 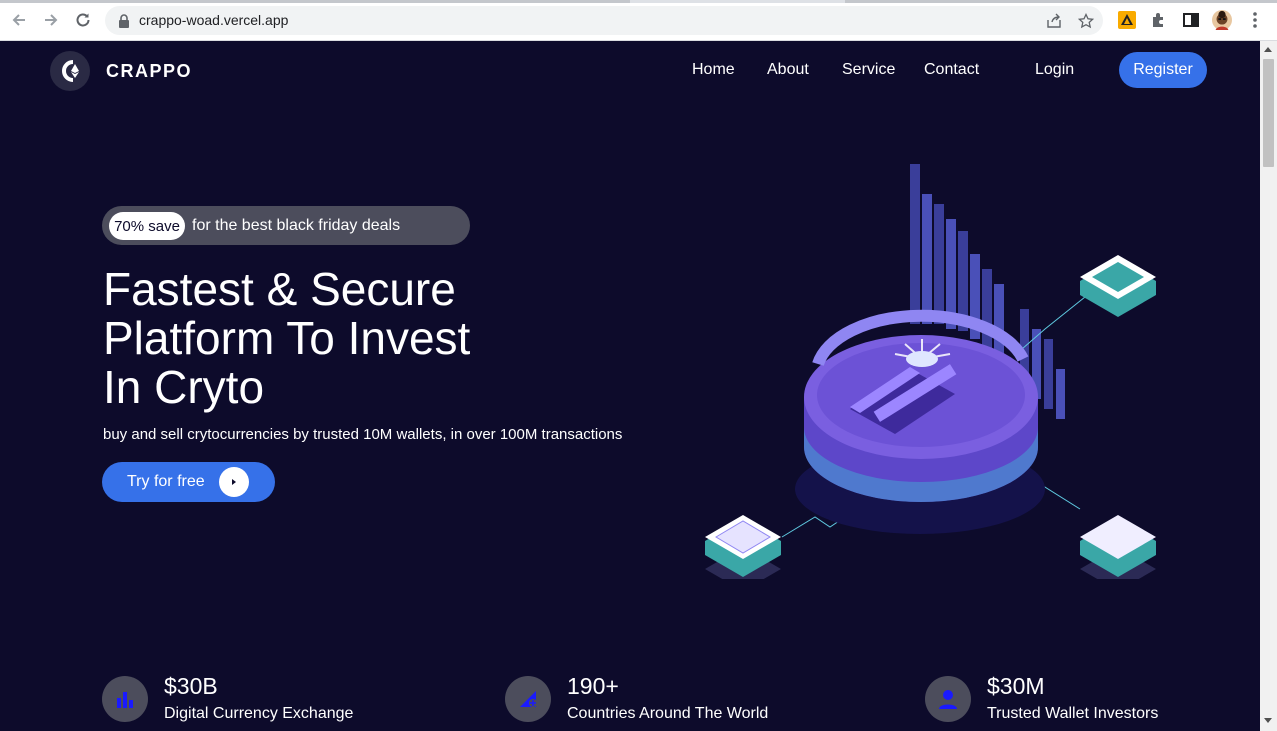 What do you see at coordinates (259, 713) in the screenshot?
I see `stat-label: Digital Currency Exchange` at bounding box center [259, 713].